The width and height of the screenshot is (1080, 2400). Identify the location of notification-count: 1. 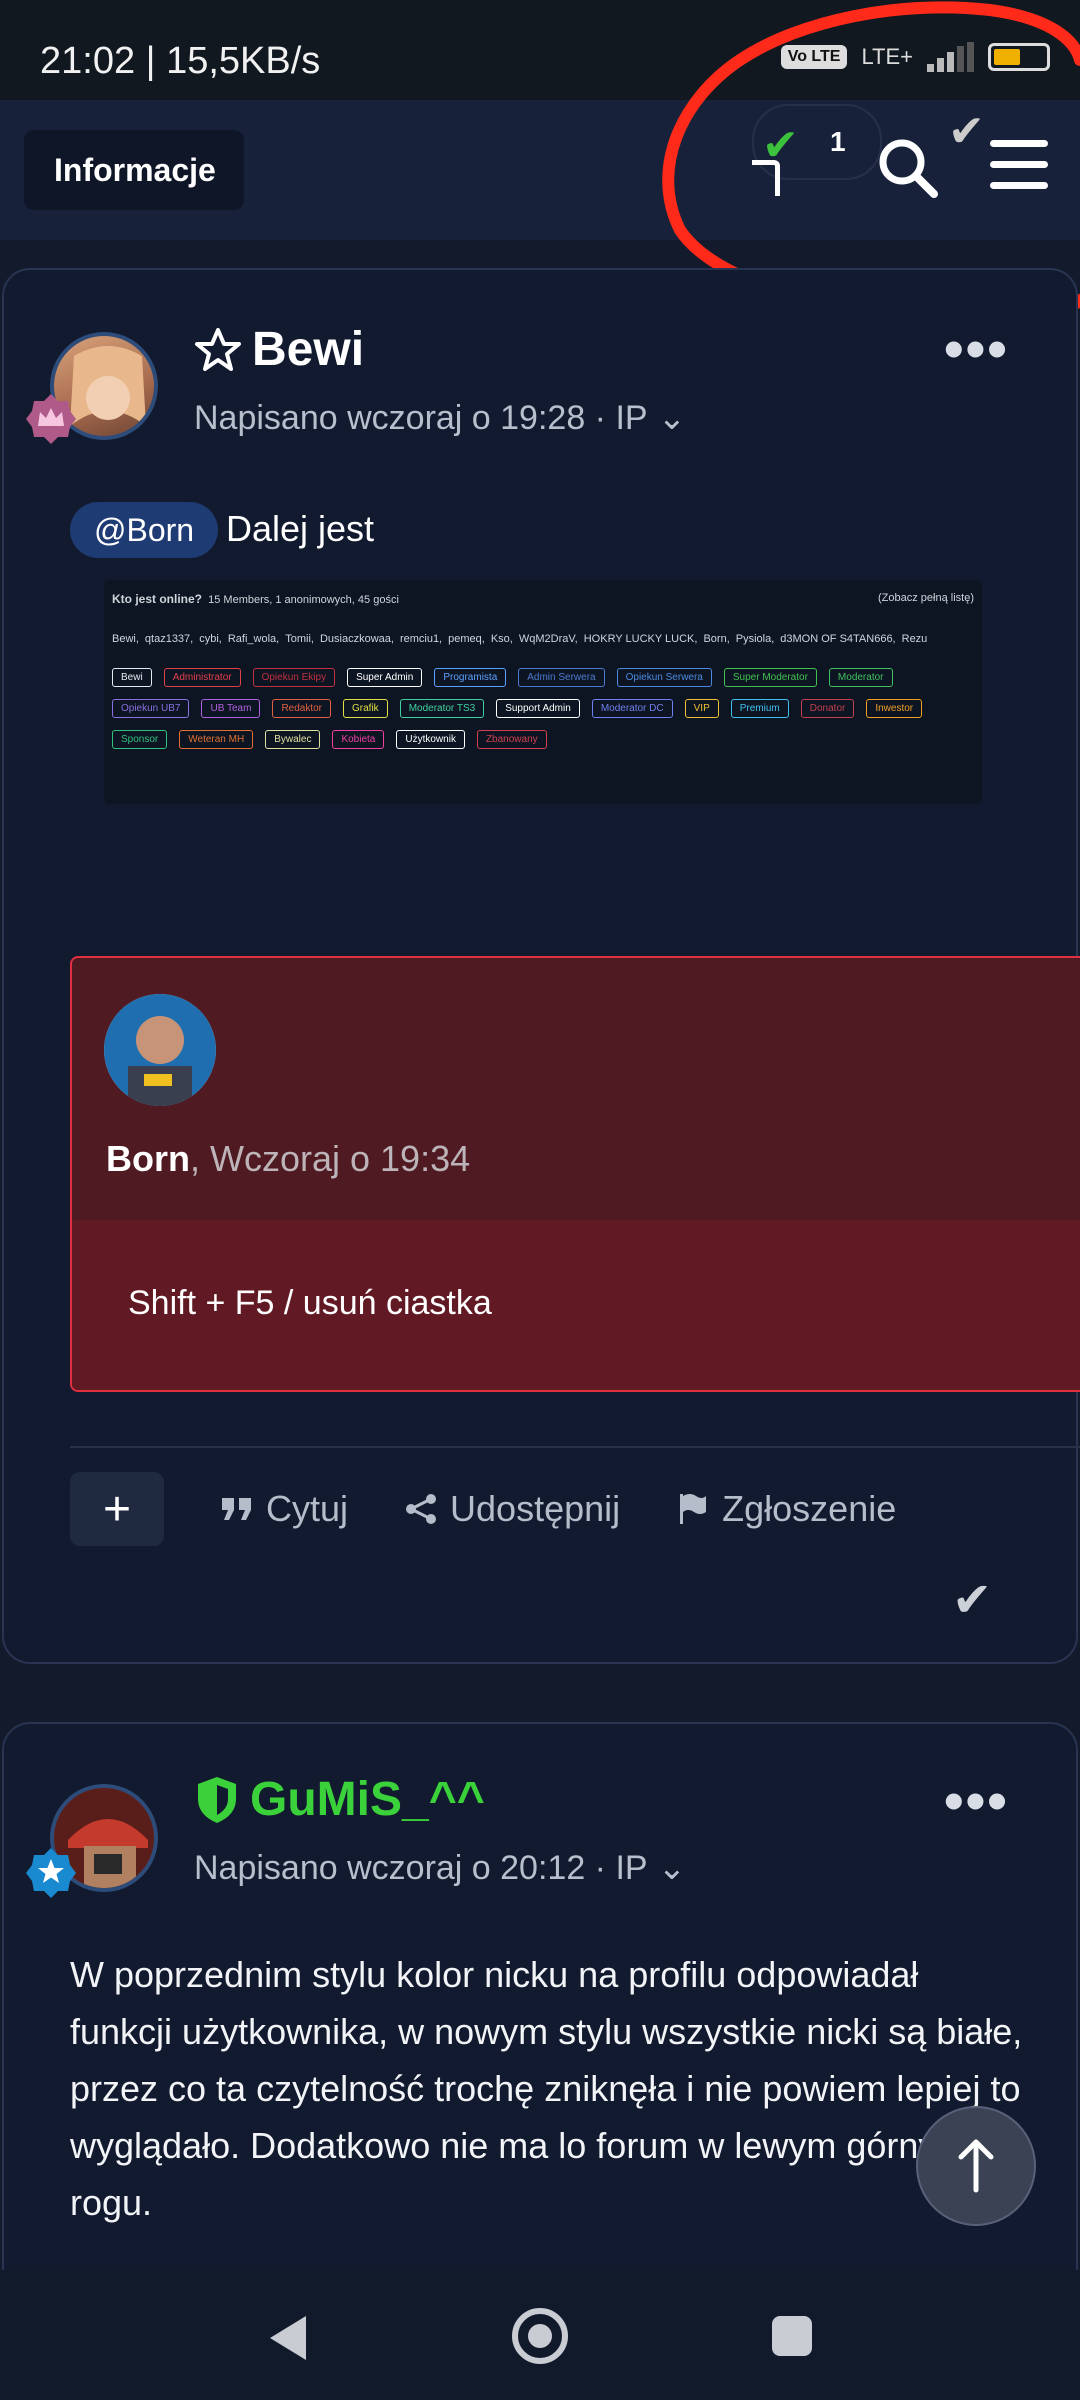
(838, 141).